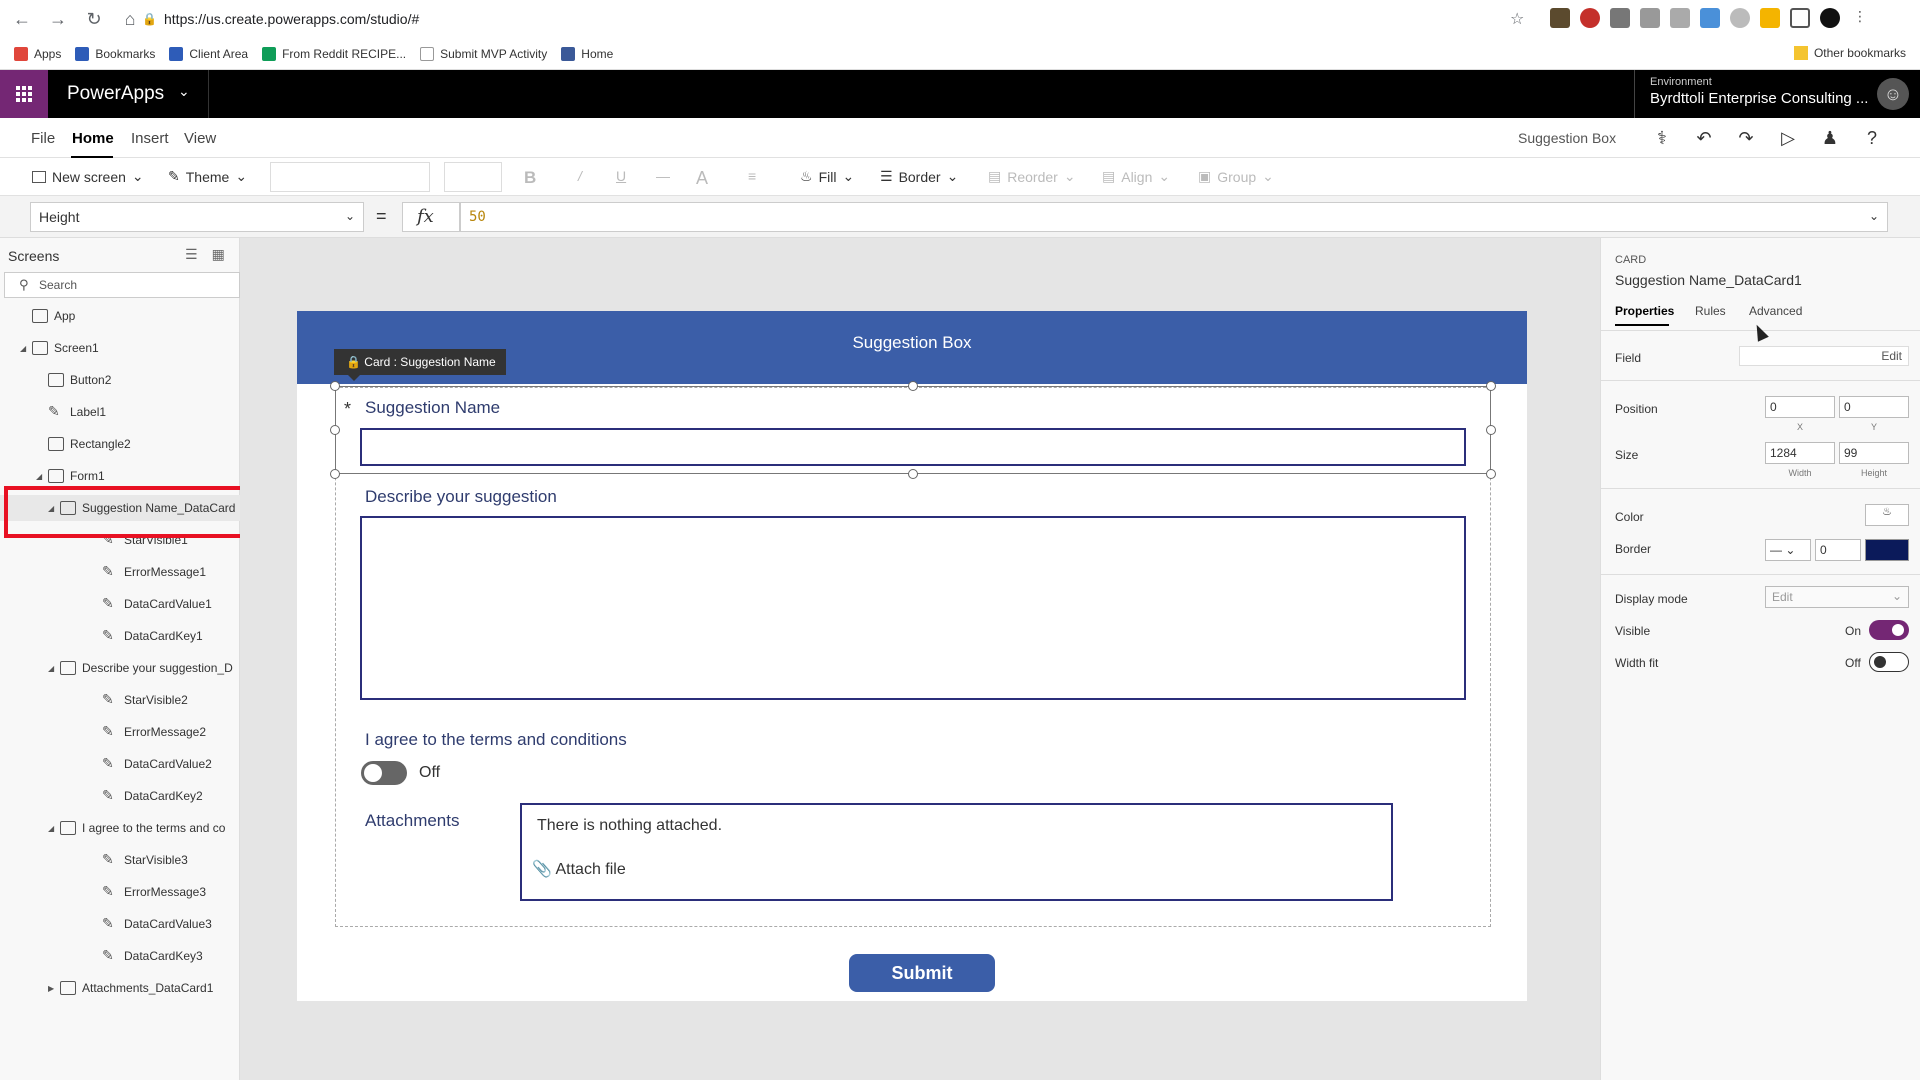 The height and width of the screenshot is (1080, 1920). Describe the element at coordinates (663, 176) in the screenshot. I see `strikethrough-button: —` at that location.